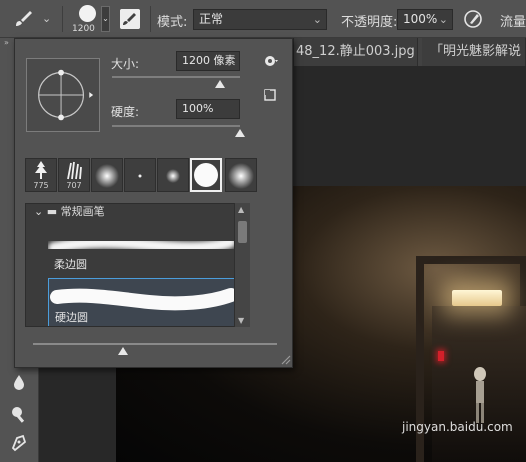  What do you see at coordinates (513, 22) in the screenshot?
I see `flow-label: 流量` at bounding box center [513, 22].